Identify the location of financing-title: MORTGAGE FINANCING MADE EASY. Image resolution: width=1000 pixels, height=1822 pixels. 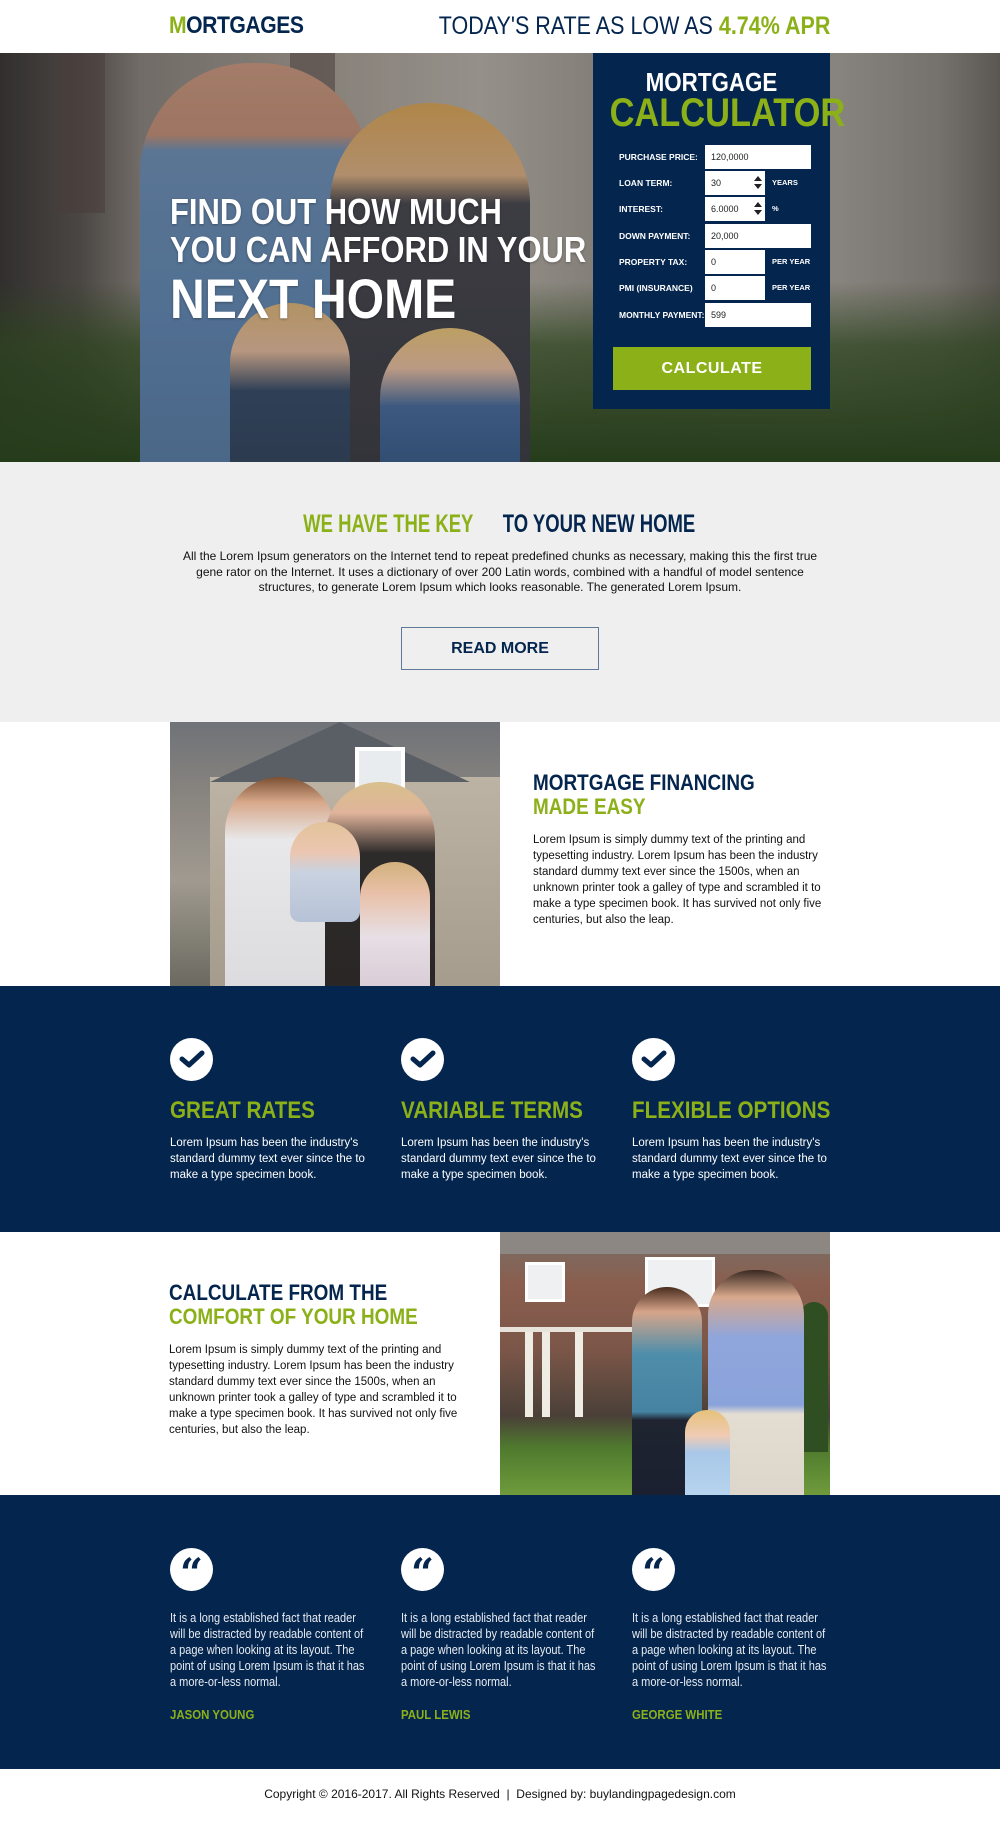
(662, 795).